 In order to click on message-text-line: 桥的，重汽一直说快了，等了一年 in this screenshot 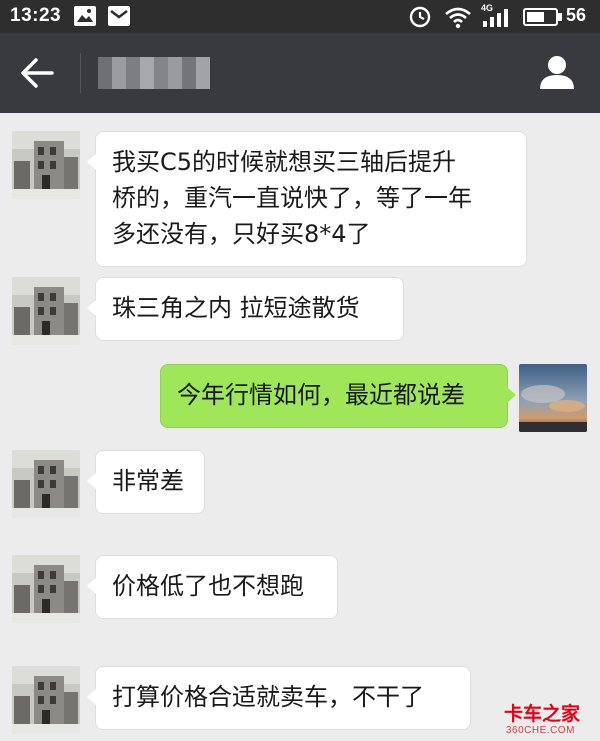, I will do `click(292, 198)`.